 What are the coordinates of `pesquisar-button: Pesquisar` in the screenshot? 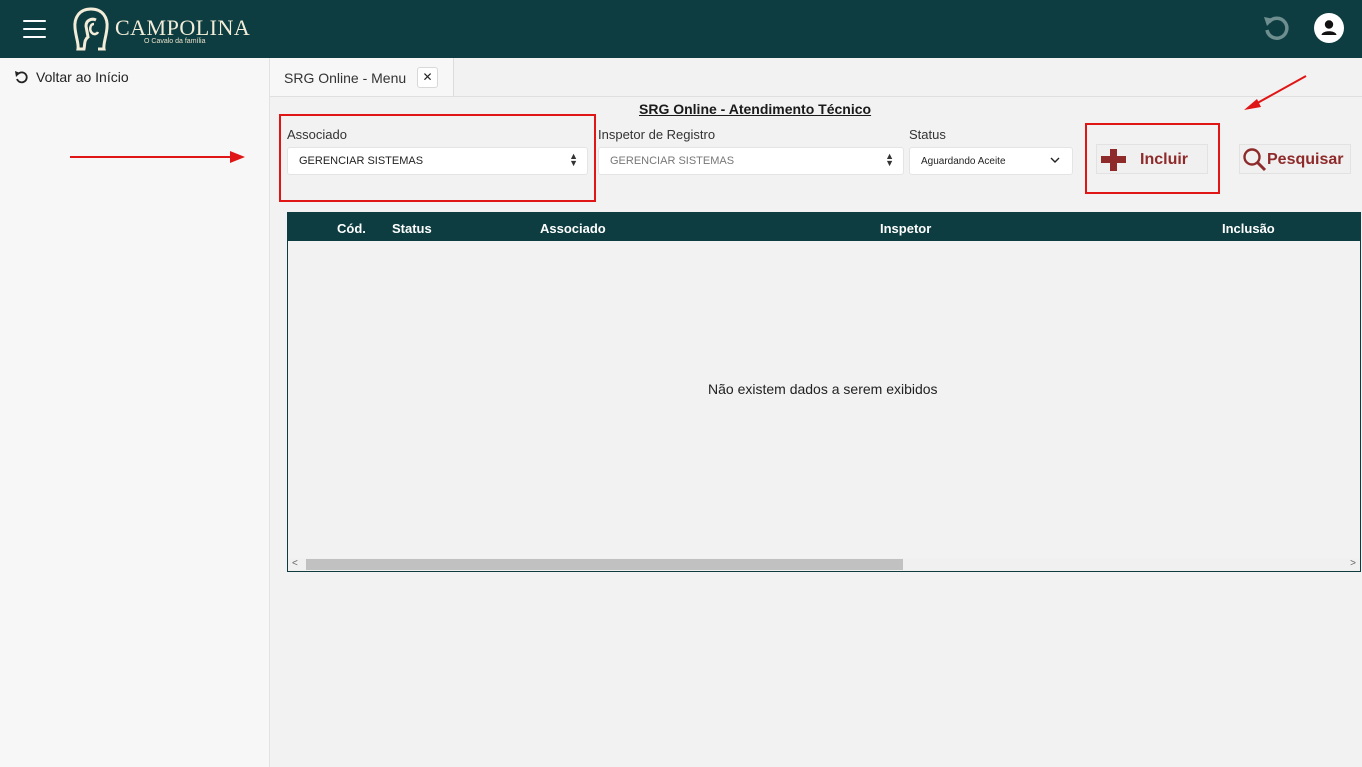 It's located at (1295, 159).